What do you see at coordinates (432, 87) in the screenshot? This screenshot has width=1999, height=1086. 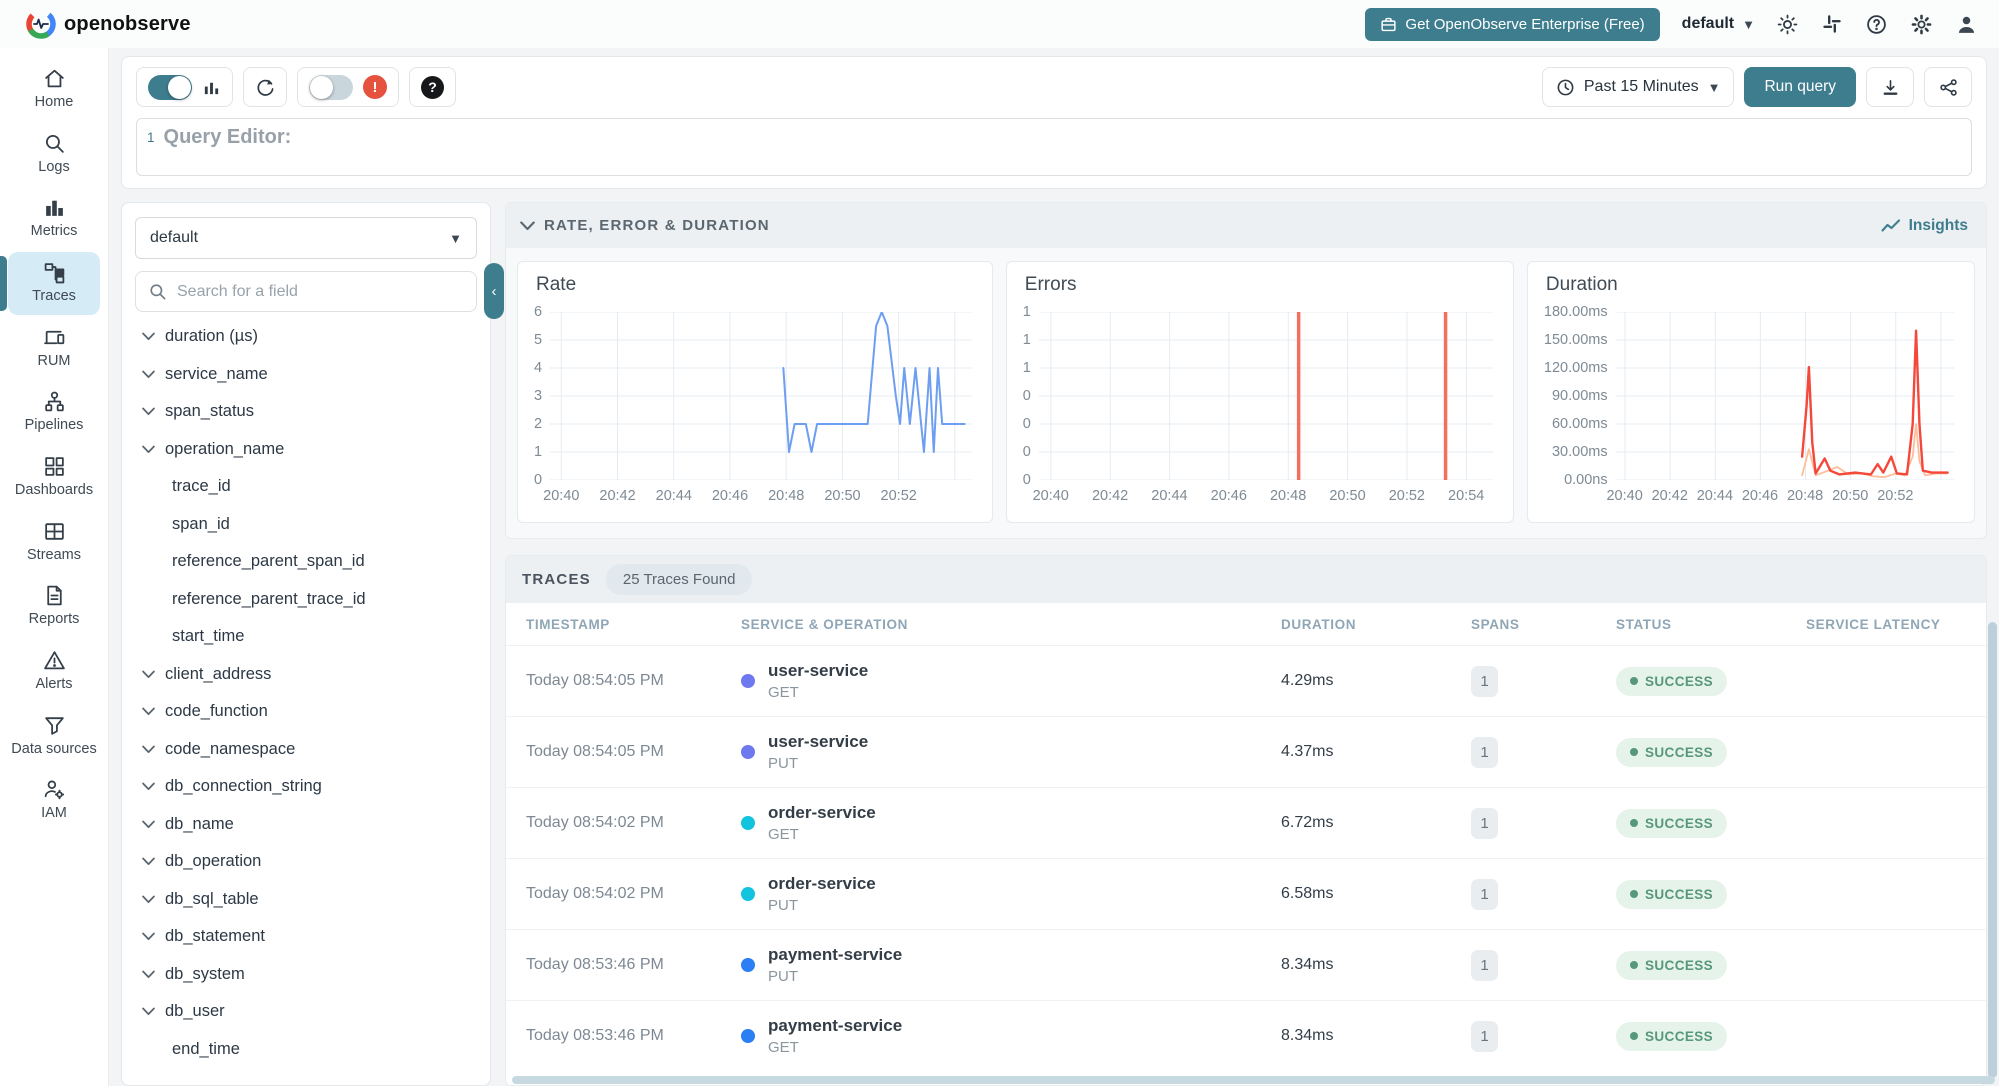 I see `query-help-button: ?` at bounding box center [432, 87].